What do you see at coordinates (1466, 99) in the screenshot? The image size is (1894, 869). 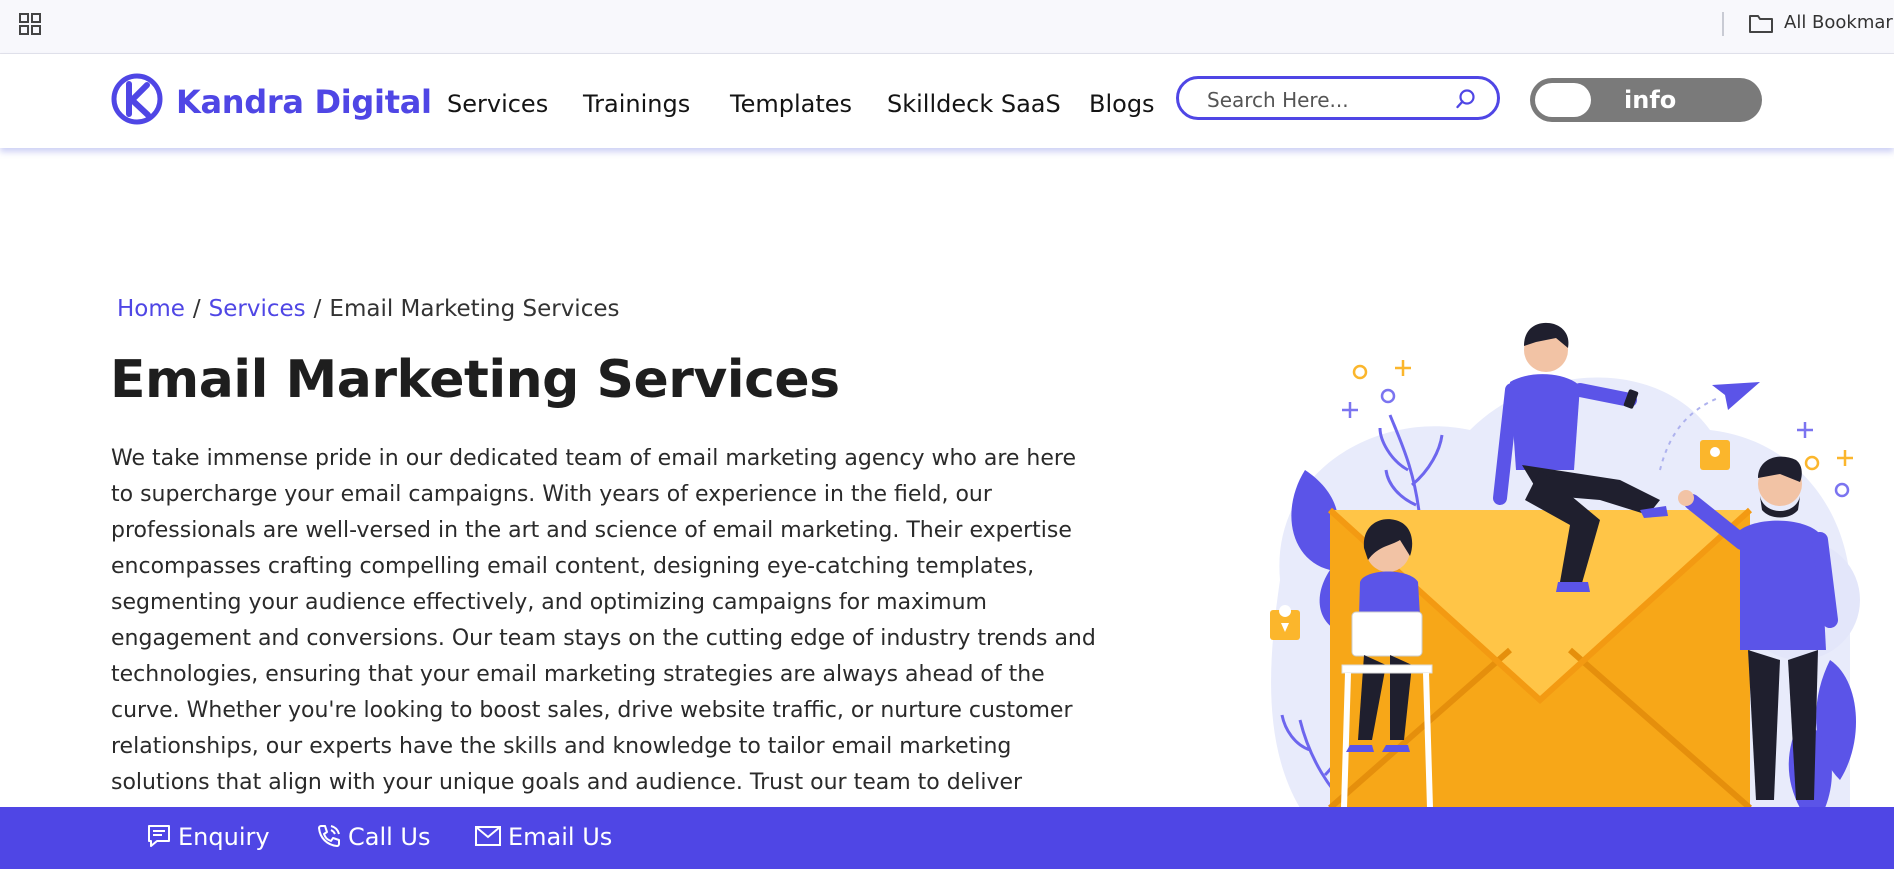 I see `search-icon` at bounding box center [1466, 99].